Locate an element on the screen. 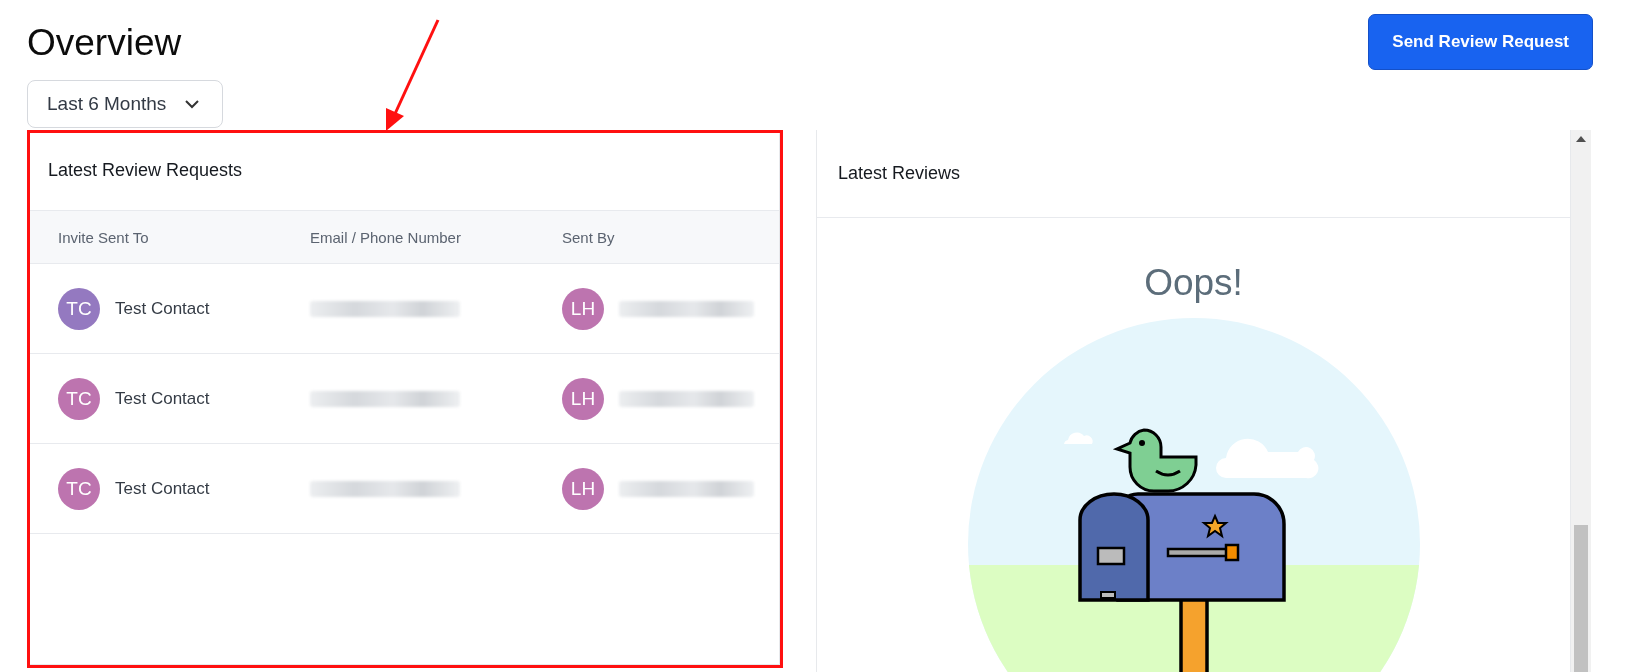  card-title: Latest Review Requests is located at coordinates (145, 170).